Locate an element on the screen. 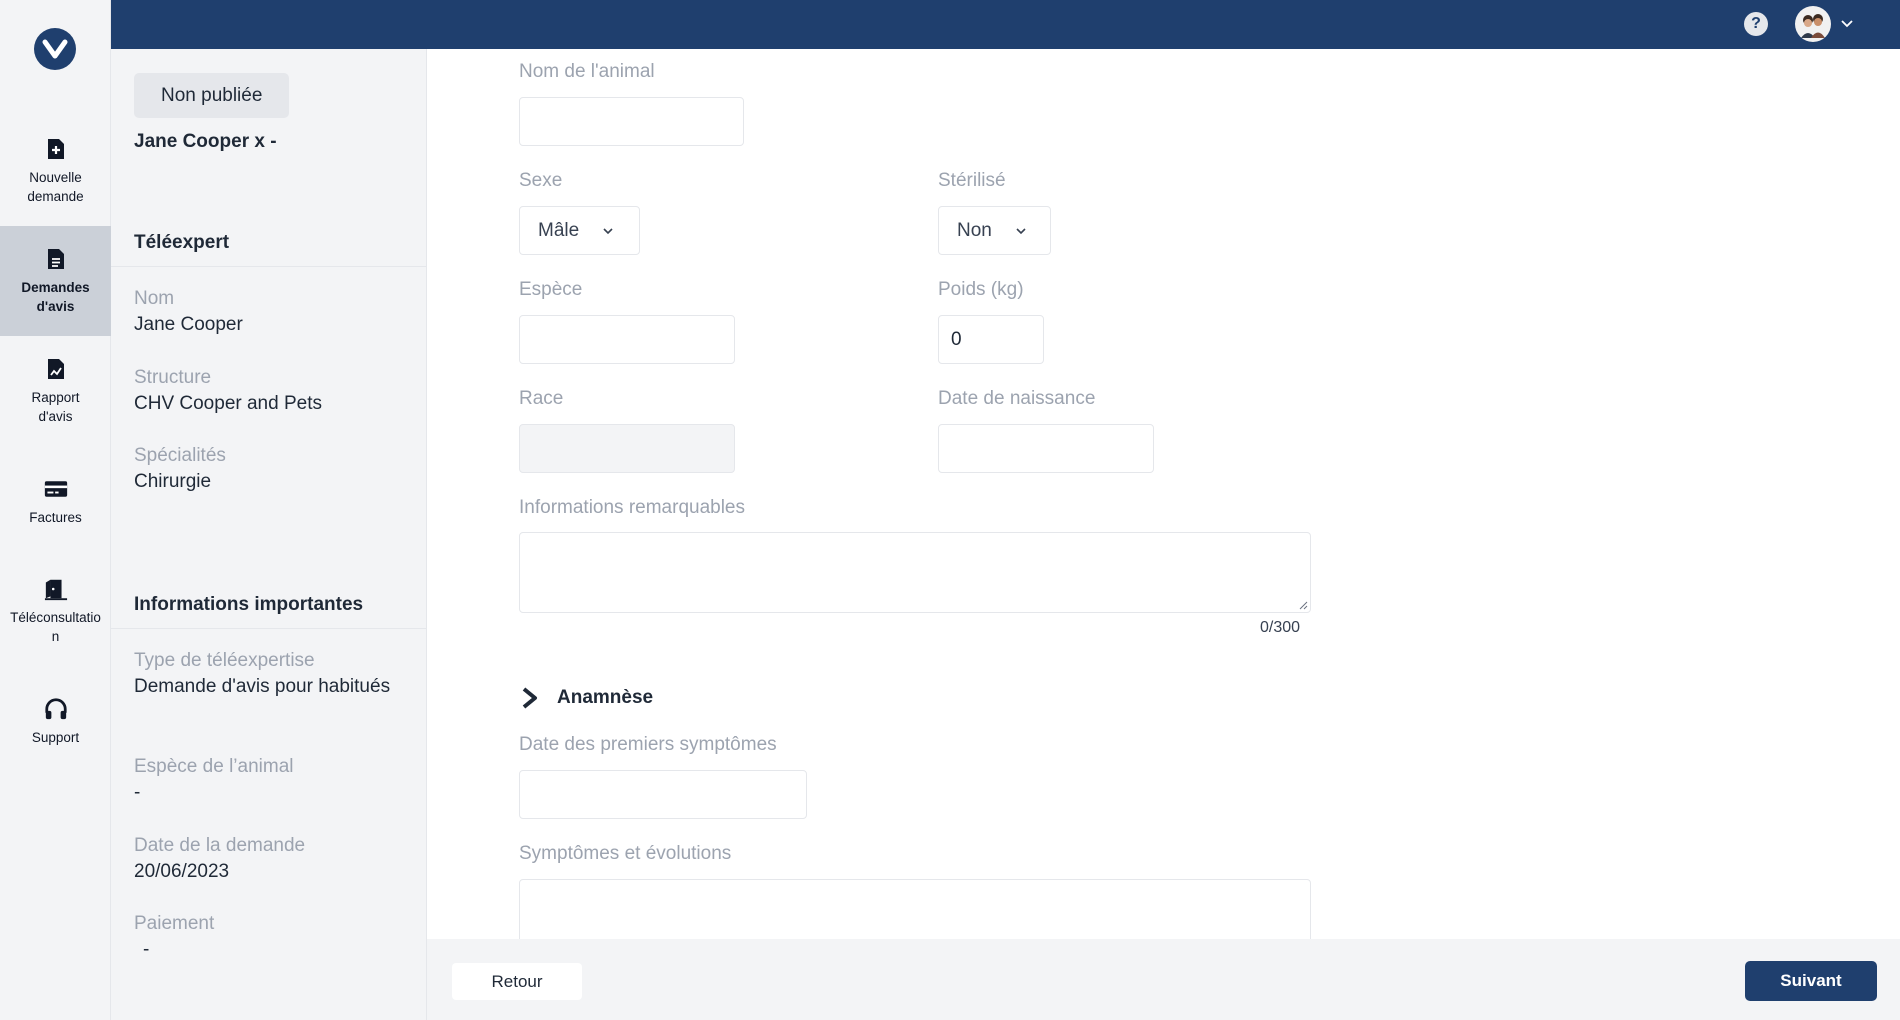 Image resolution: width=1900 pixels, height=1020 pixels. sterilise-select: Non is located at coordinates (994, 230).